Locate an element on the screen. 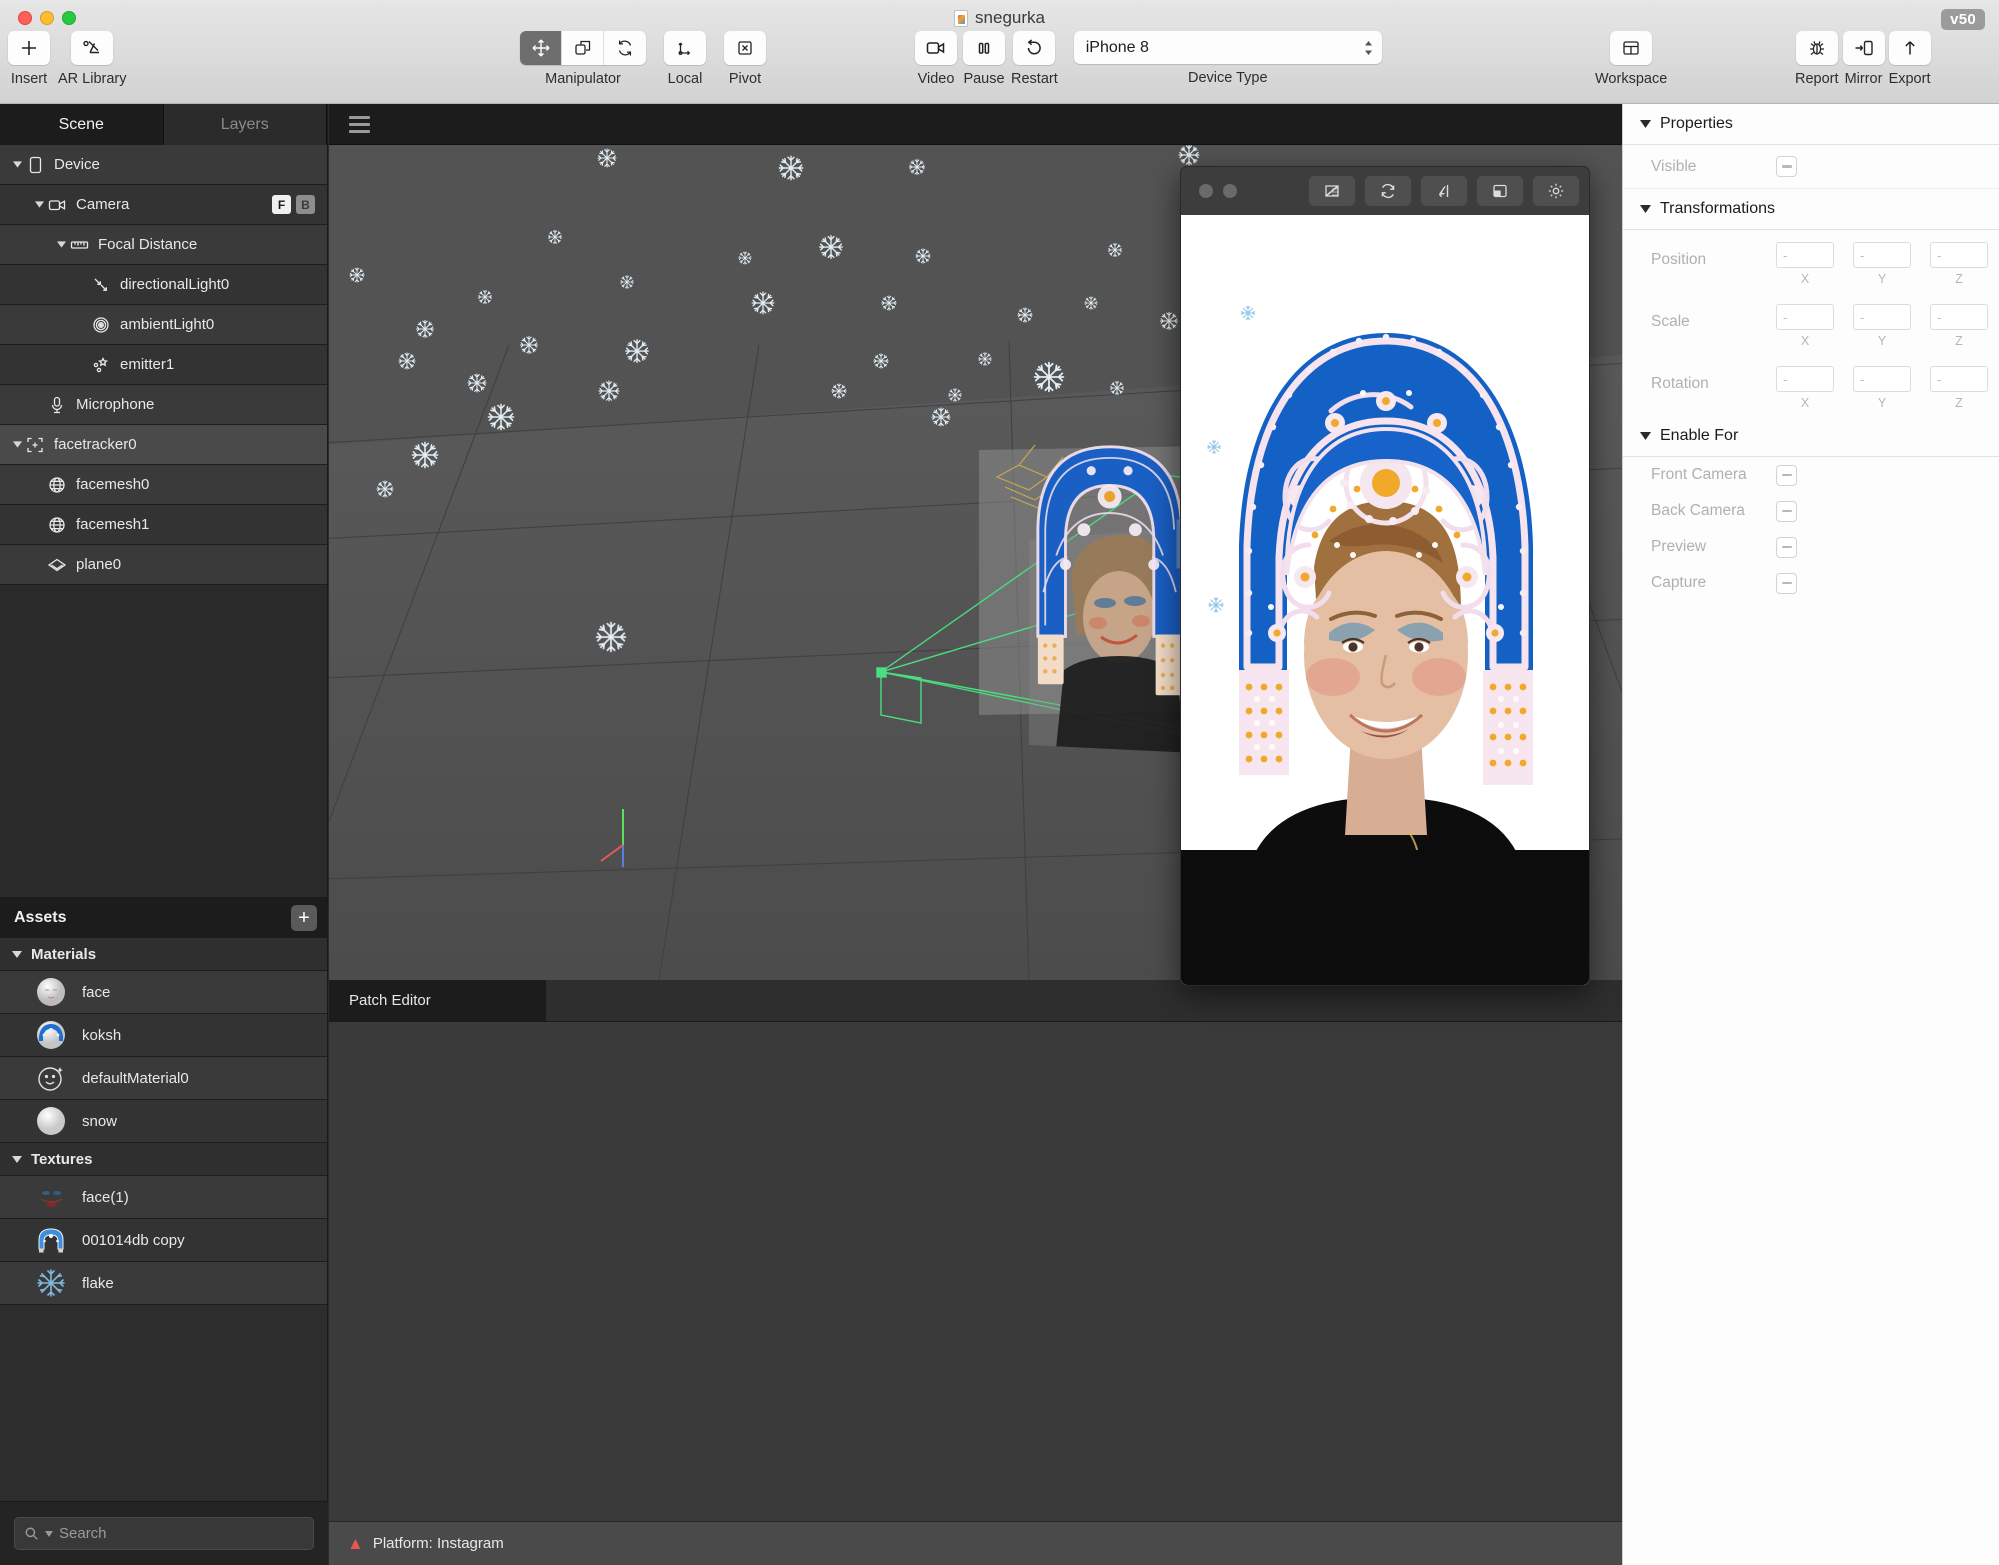  material-face-sphere-thumbnail is located at coordinates (51, 992).